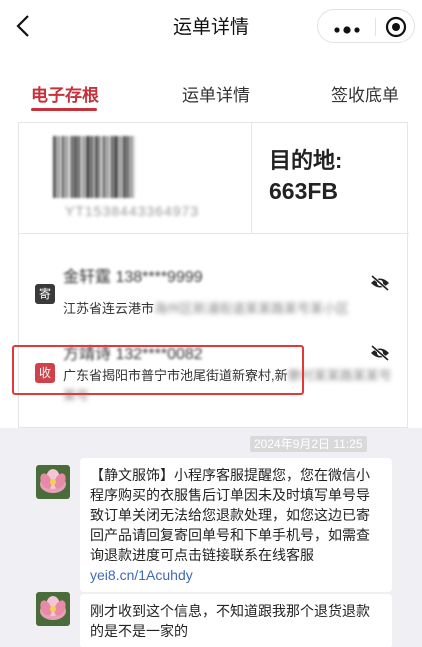 Image resolution: width=422 pixels, height=647 pixels. What do you see at coordinates (45, 294) in the screenshot?
I see `sender-badge: 寄` at bounding box center [45, 294].